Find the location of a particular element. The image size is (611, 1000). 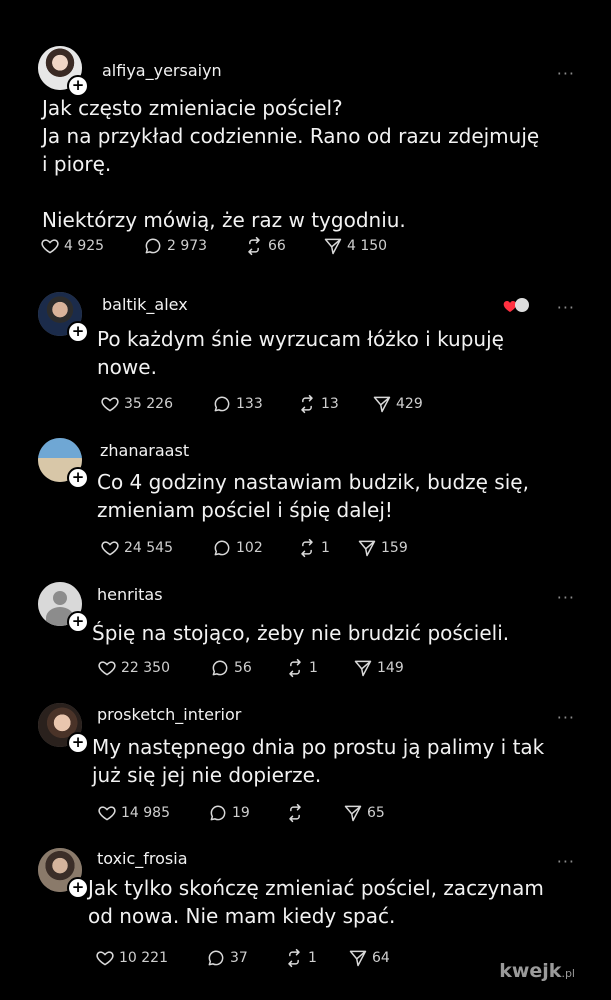

share-count: 65 is located at coordinates (376, 813).